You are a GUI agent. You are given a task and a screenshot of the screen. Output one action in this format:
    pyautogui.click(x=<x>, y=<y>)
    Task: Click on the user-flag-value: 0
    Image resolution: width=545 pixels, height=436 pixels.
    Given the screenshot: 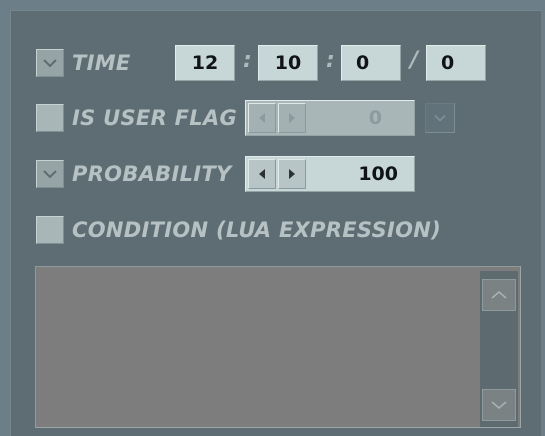 What is the action you would take?
    pyautogui.click(x=375, y=118)
    